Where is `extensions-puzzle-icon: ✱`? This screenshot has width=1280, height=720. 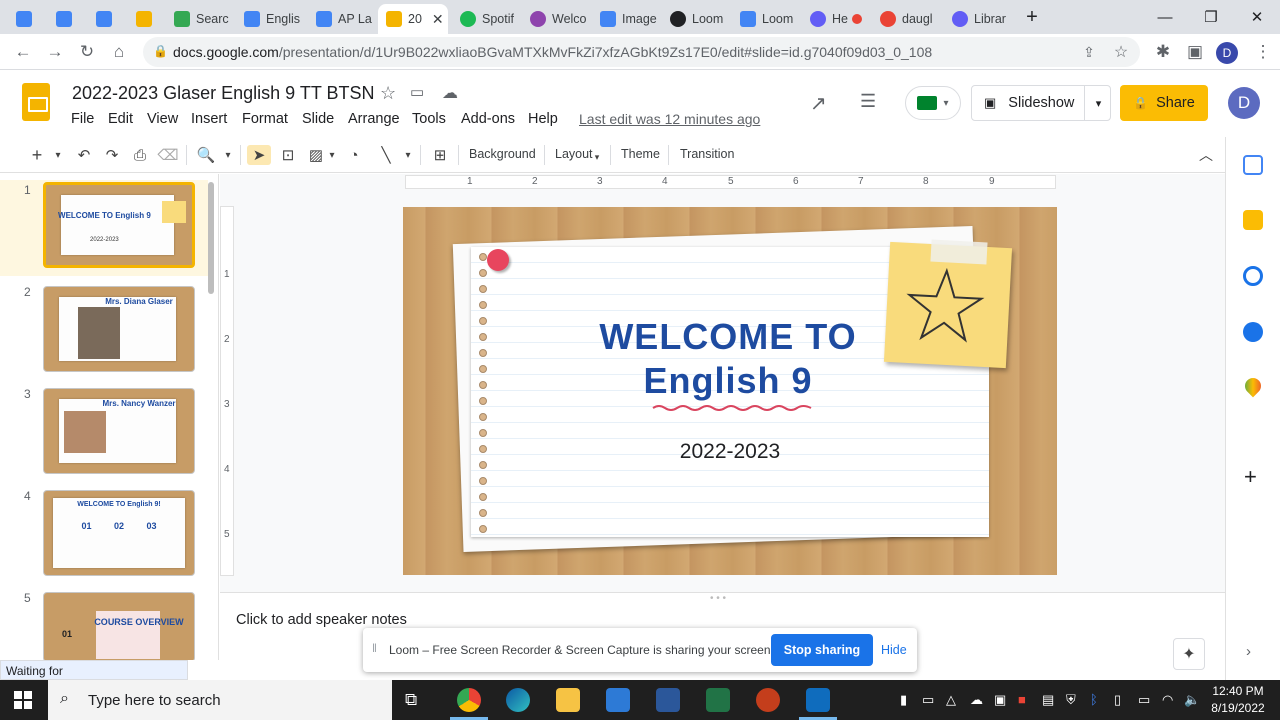 extensions-puzzle-icon: ✱ is located at coordinates (1163, 52).